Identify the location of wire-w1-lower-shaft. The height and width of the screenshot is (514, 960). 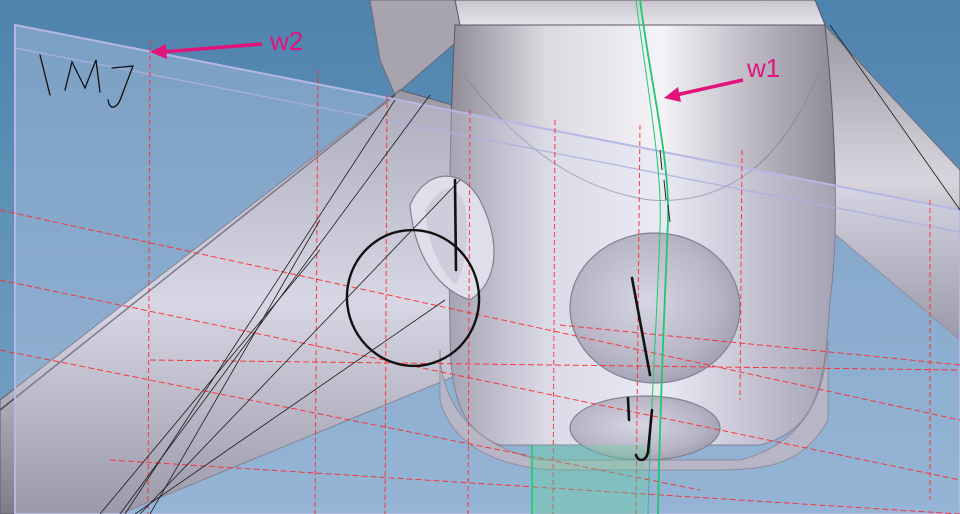
(587, 479).